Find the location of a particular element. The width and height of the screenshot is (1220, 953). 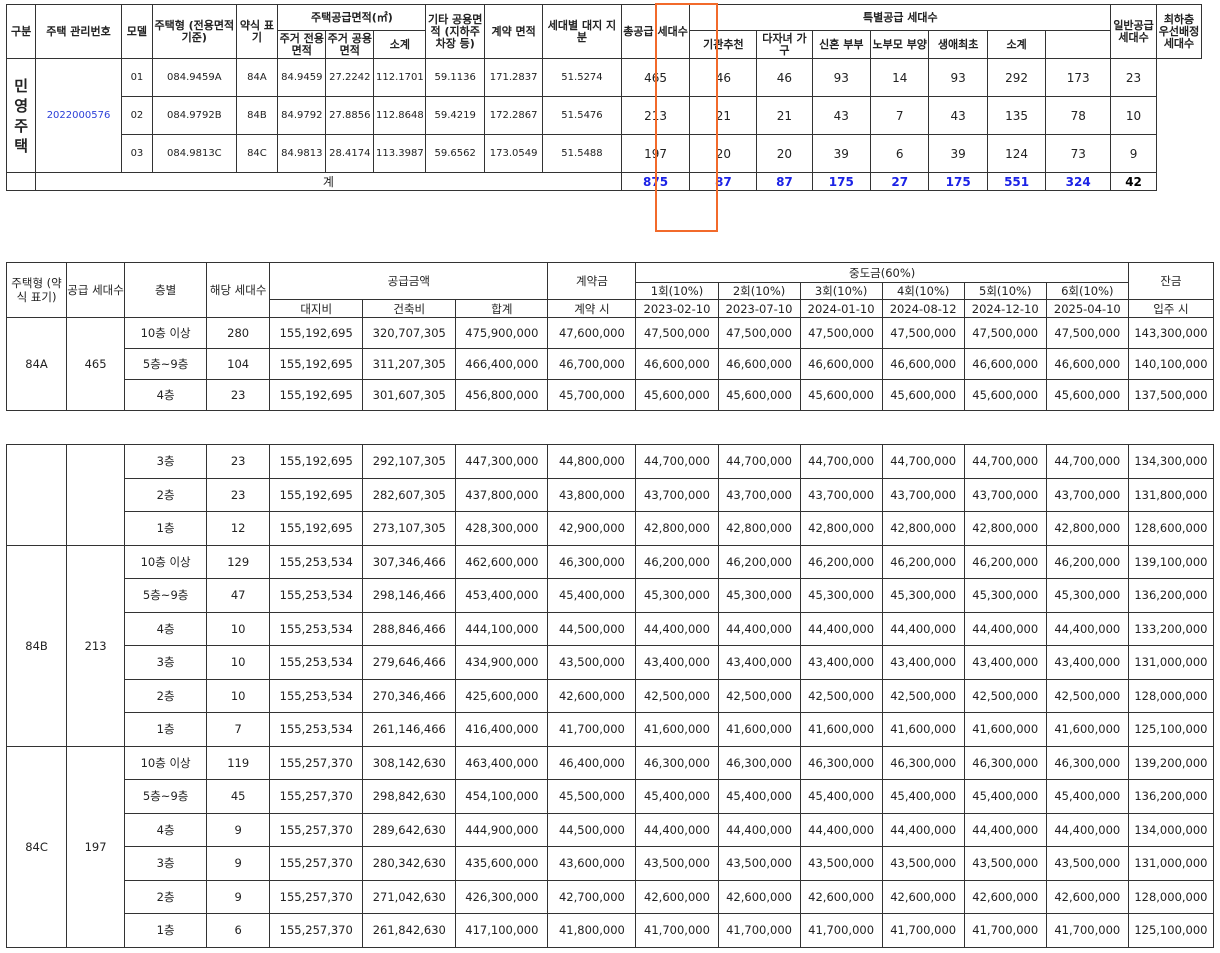

building-cost-cell: 298,146,466 is located at coordinates (409, 595).